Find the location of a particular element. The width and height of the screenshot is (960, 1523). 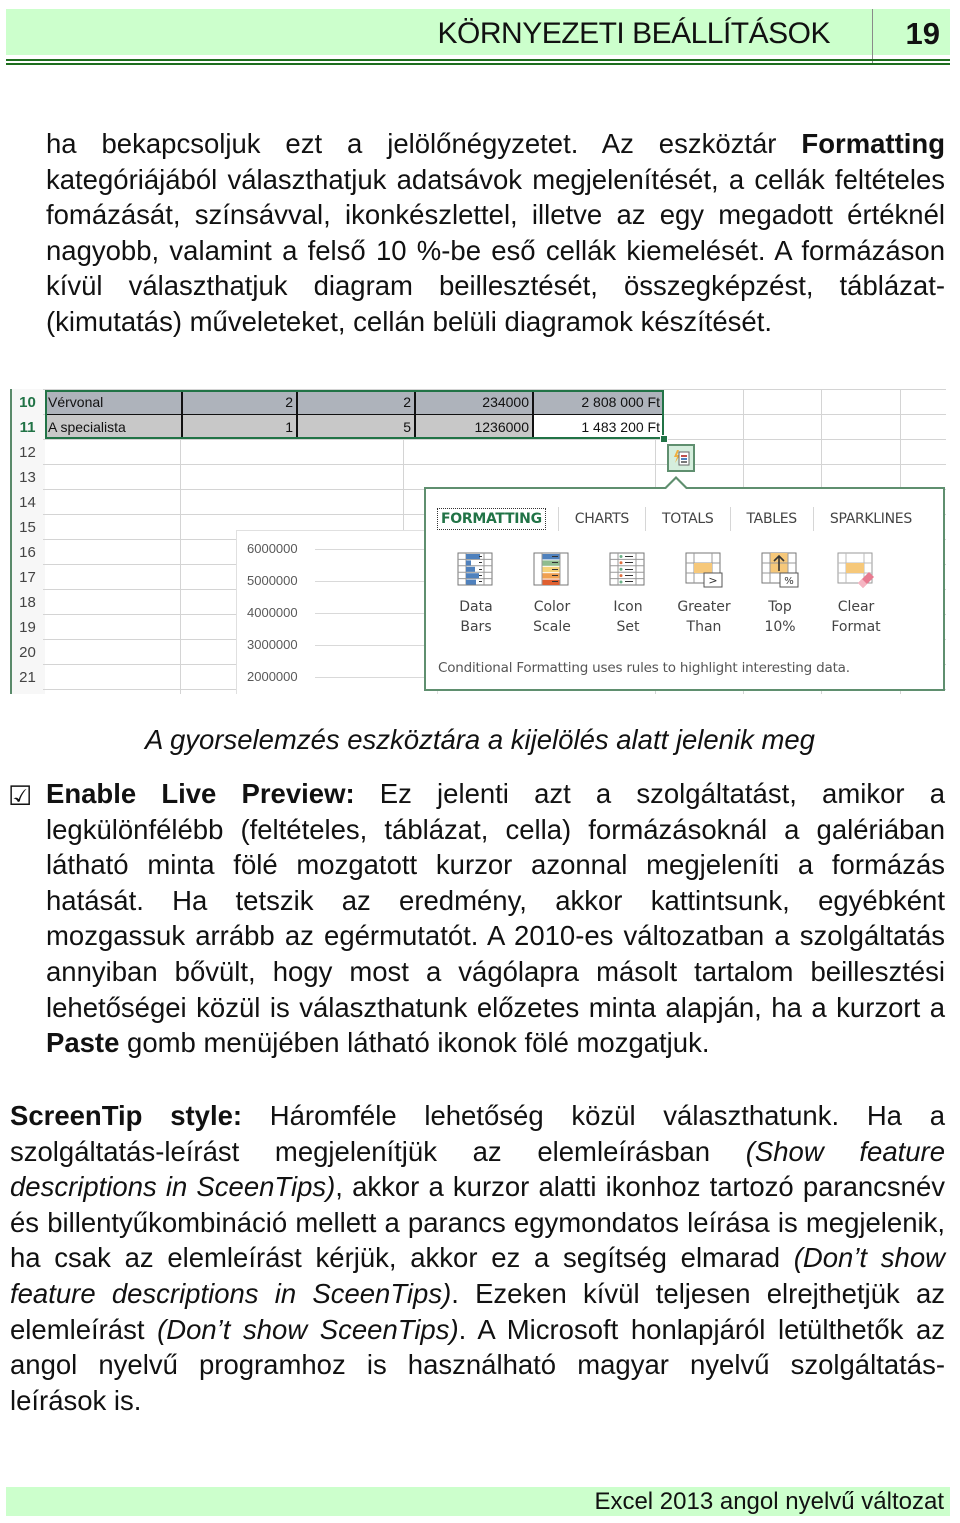

row-number: 20 is located at coordinates (27, 652).